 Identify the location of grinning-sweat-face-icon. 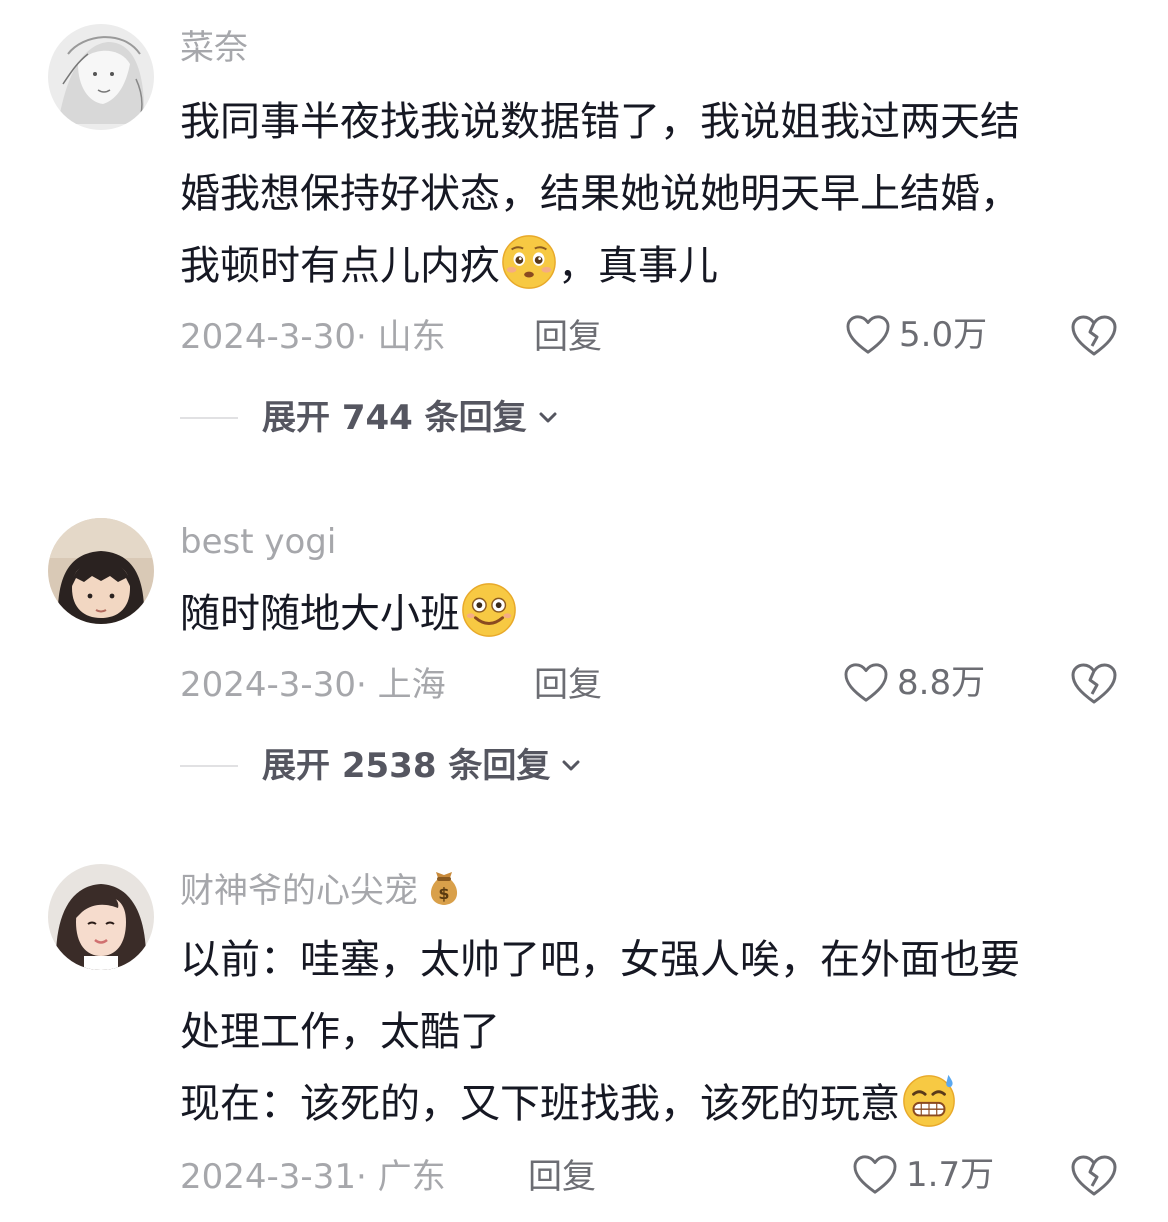
(929, 1100).